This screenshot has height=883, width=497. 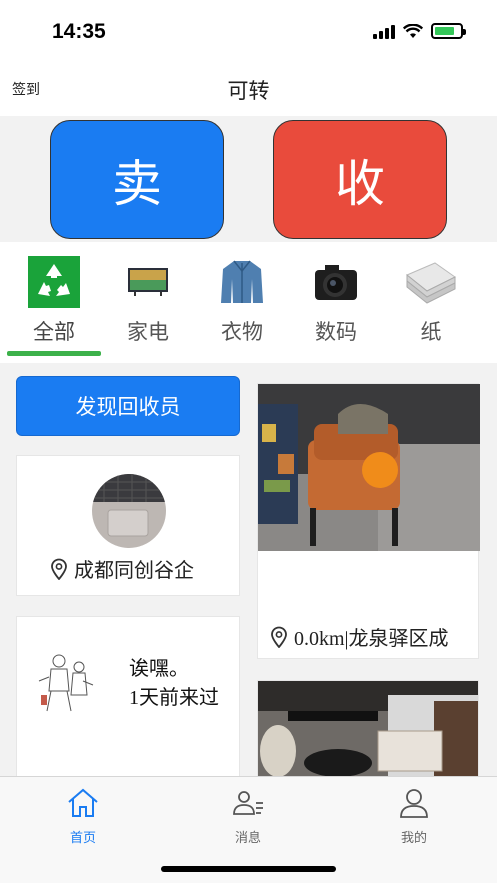 I want to click on tab-label: 我的, so click(x=413, y=838).